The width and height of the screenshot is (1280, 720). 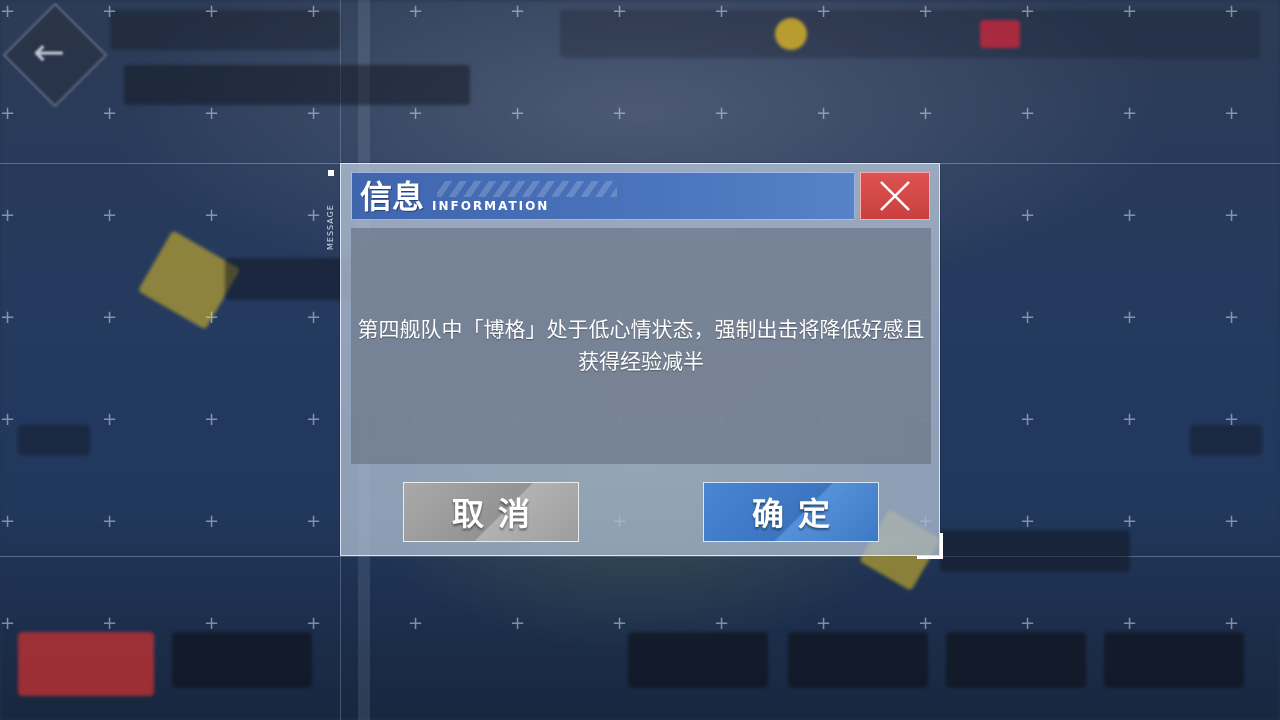 I want to click on close-icon, so click(x=895, y=196).